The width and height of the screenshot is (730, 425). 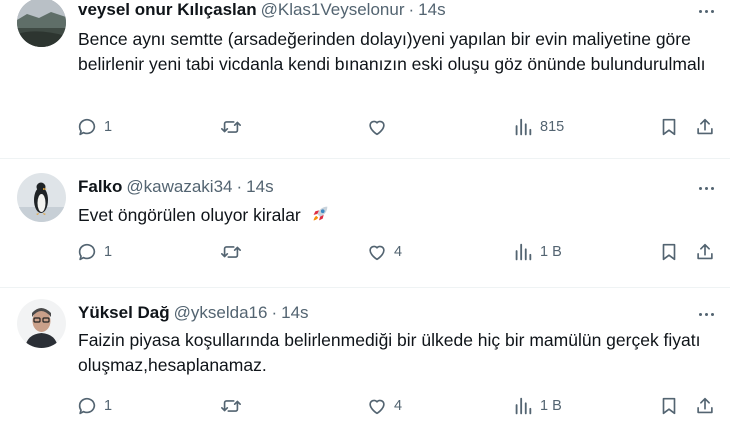 What do you see at coordinates (333, 9) in the screenshot?
I see `author-handle: @Klas1Veyselonur` at bounding box center [333, 9].